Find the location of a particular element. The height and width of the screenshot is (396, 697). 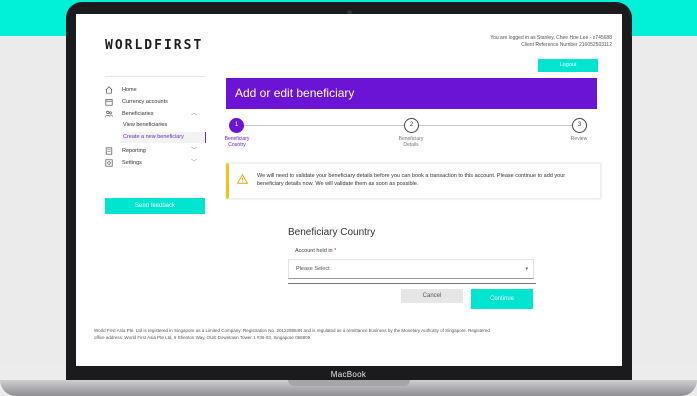

sidebar-subitem-label: View beneficiaries is located at coordinates (145, 125).